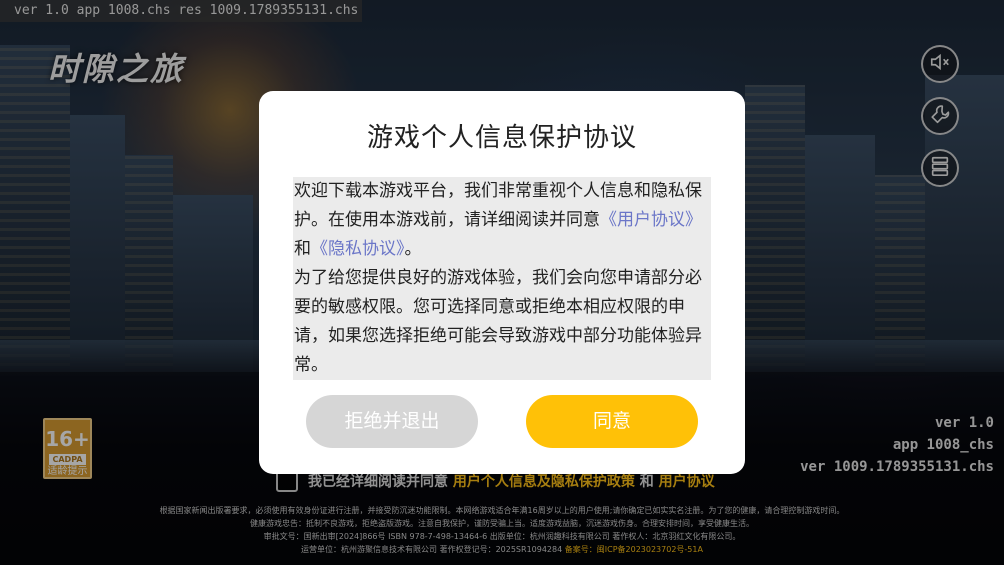  What do you see at coordinates (501, 138) in the screenshot?
I see `dialog-title: 游戏个人信息保护协议` at bounding box center [501, 138].